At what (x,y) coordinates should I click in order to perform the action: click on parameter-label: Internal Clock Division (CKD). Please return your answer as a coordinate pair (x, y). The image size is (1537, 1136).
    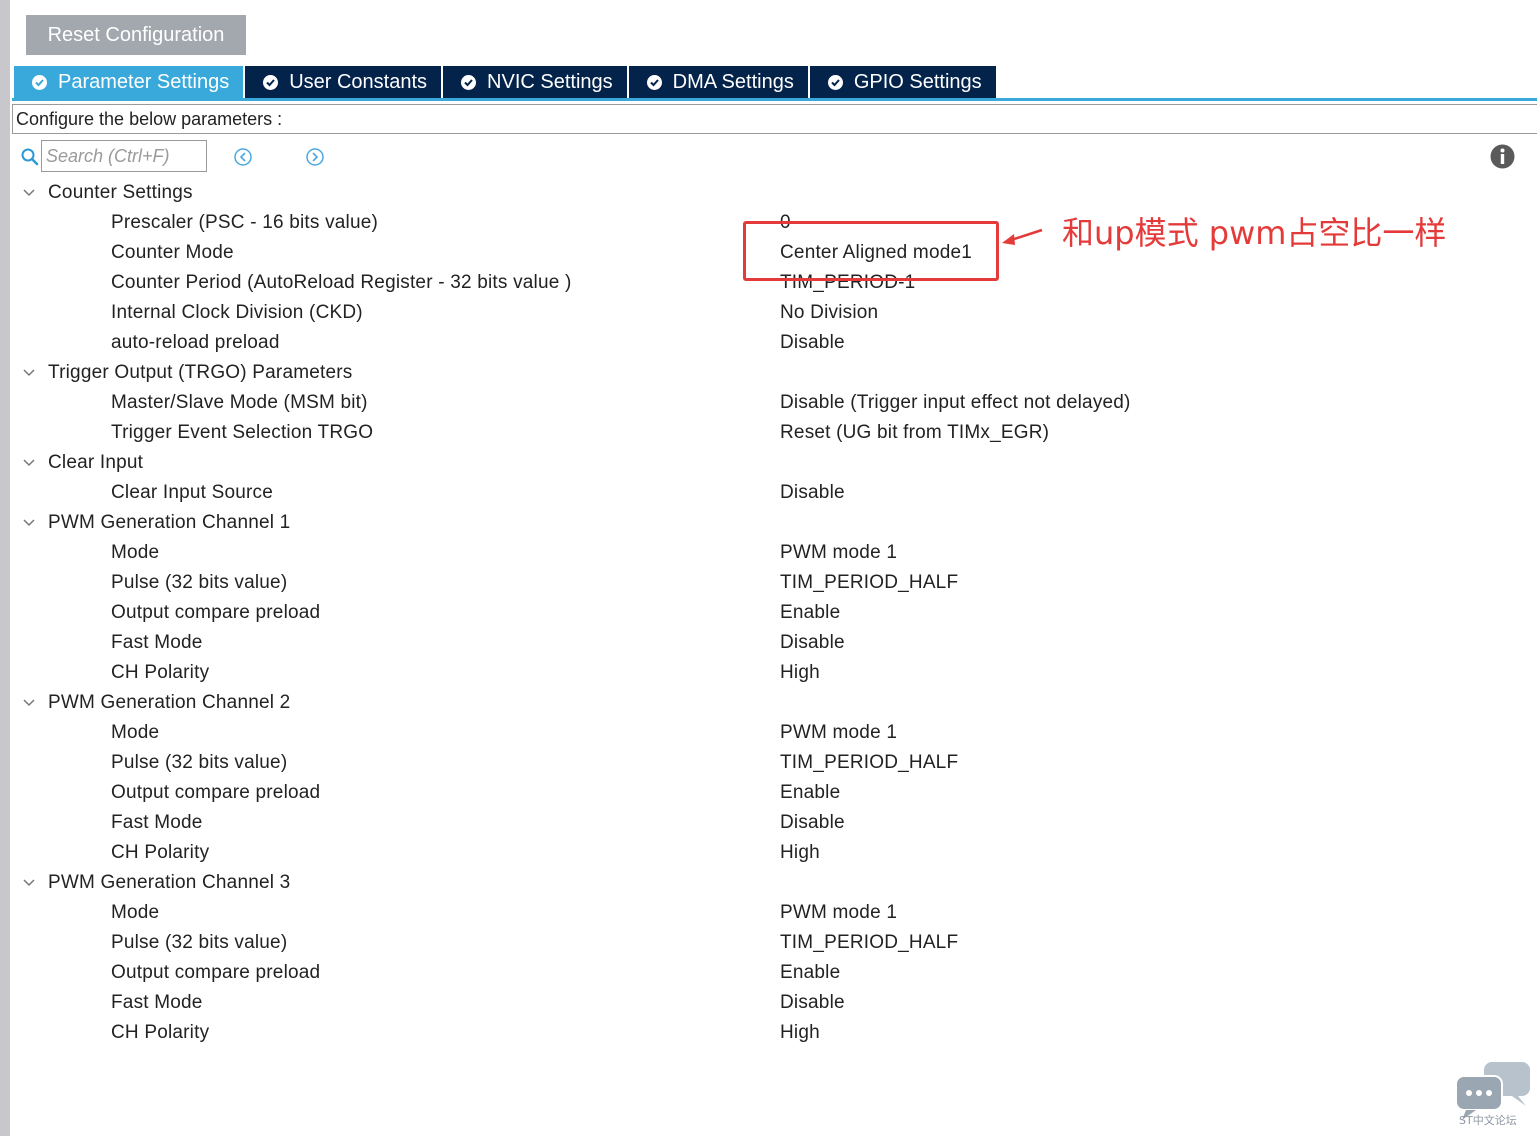
    Looking at the image, I should click on (237, 312).